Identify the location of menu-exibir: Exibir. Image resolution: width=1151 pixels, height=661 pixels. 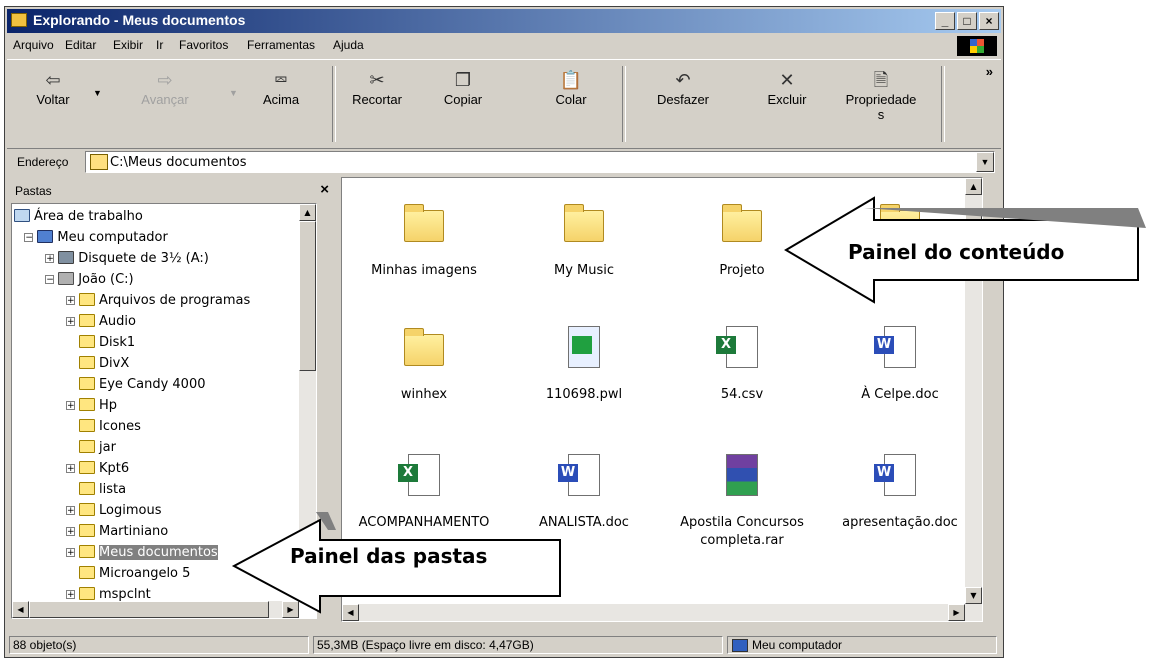
(128, 45).